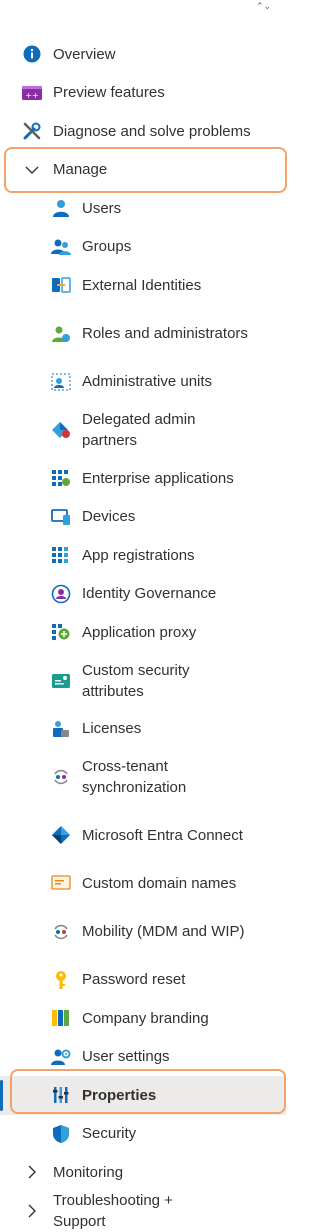 The width and height of the screenshot is (320, 1232). I want to click on nav-item-preview-features: ++ Preview features, so click(143, 93).